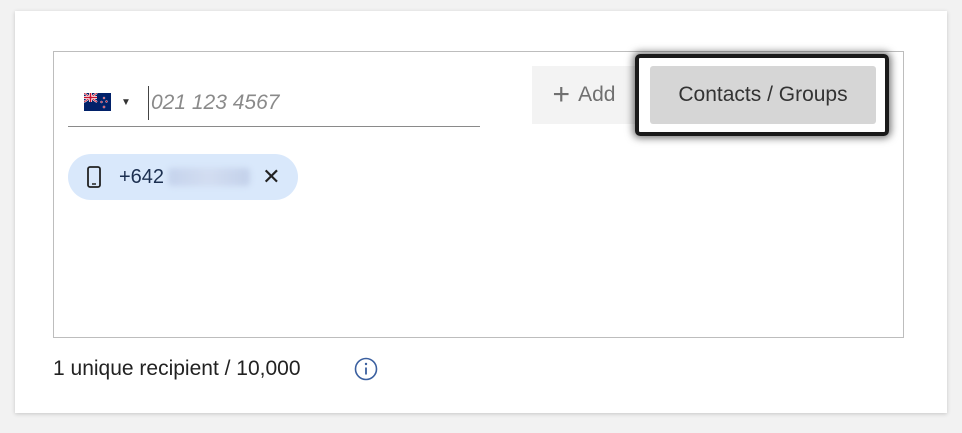 The image size is (962, 433). Describe the element at coordinates (763, 95) in the screenshot. I see `contacts-groups-button: Contacts / Groups` at that location.